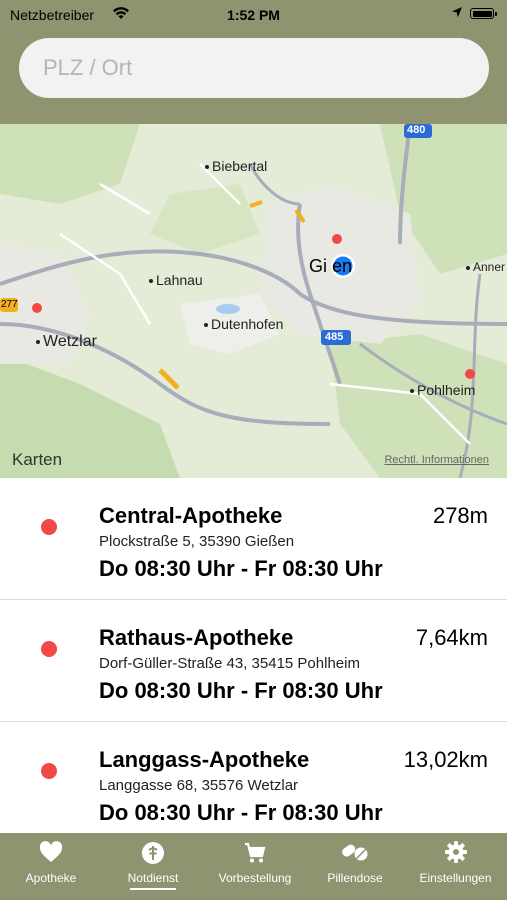 The image size is (507, 900). Describe the element at coordinates (445, 759) in the screenshot. I see `pharmacy-distance: 13,02km` at that location.